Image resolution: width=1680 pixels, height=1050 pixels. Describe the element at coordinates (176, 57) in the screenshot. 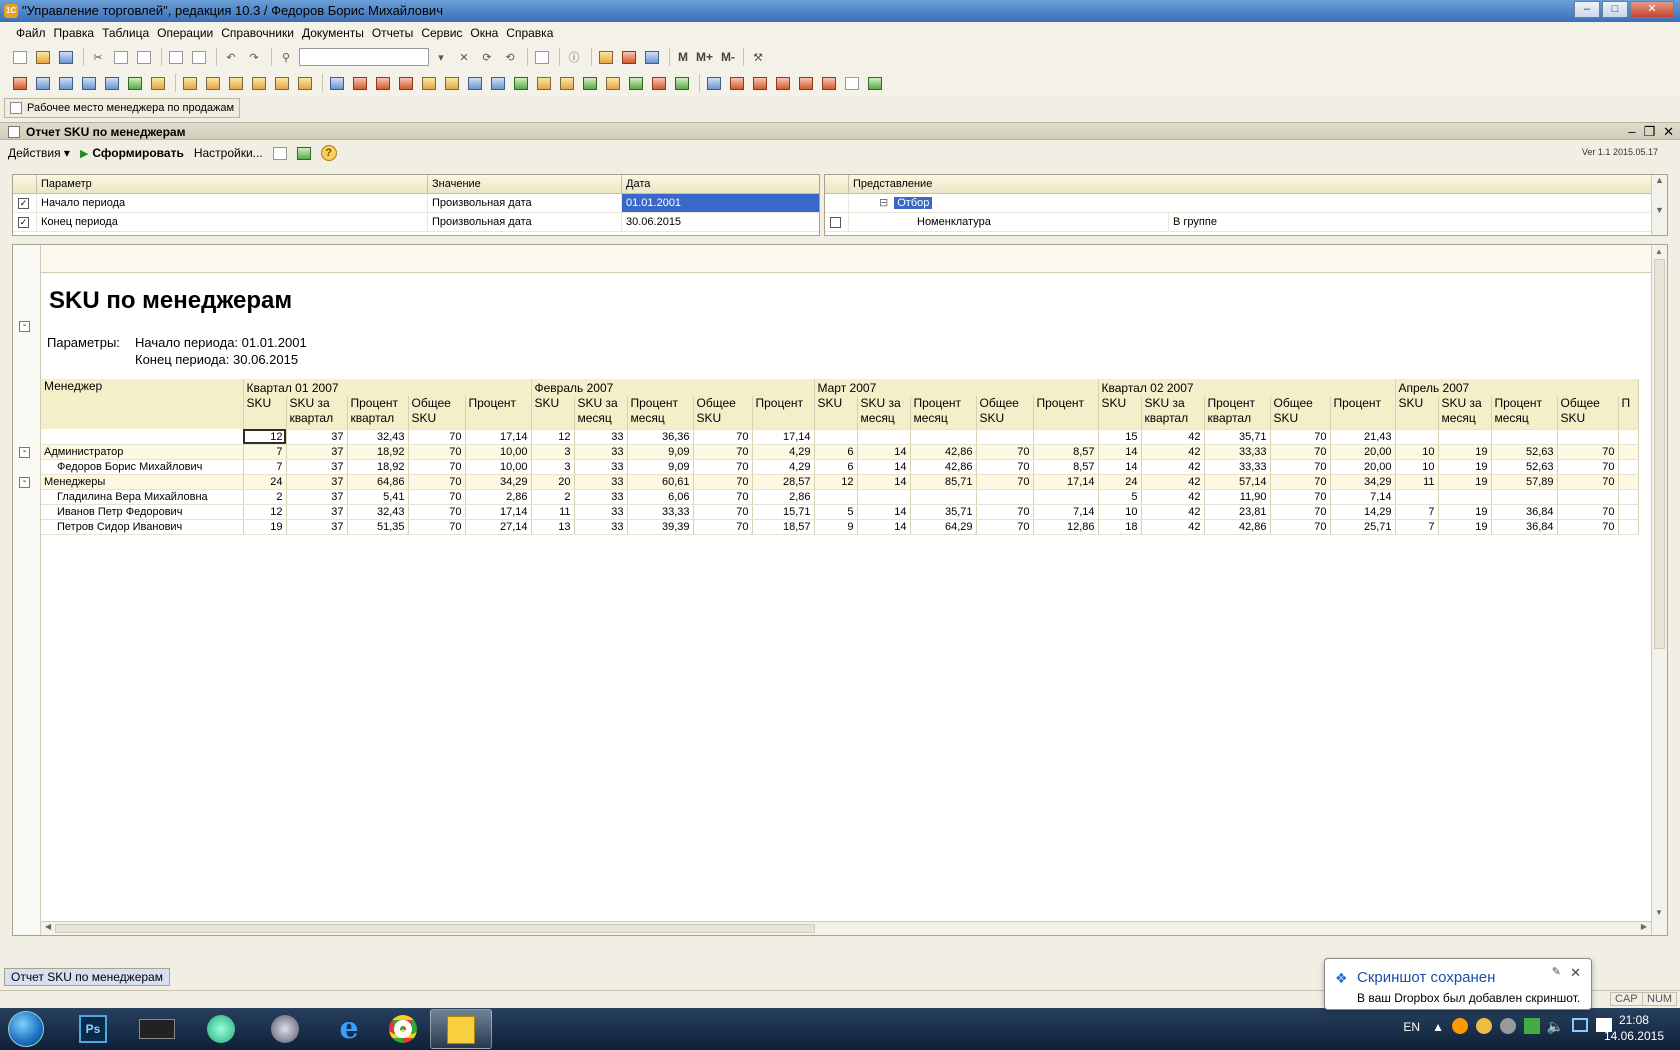

I see `print-icon` at that location.